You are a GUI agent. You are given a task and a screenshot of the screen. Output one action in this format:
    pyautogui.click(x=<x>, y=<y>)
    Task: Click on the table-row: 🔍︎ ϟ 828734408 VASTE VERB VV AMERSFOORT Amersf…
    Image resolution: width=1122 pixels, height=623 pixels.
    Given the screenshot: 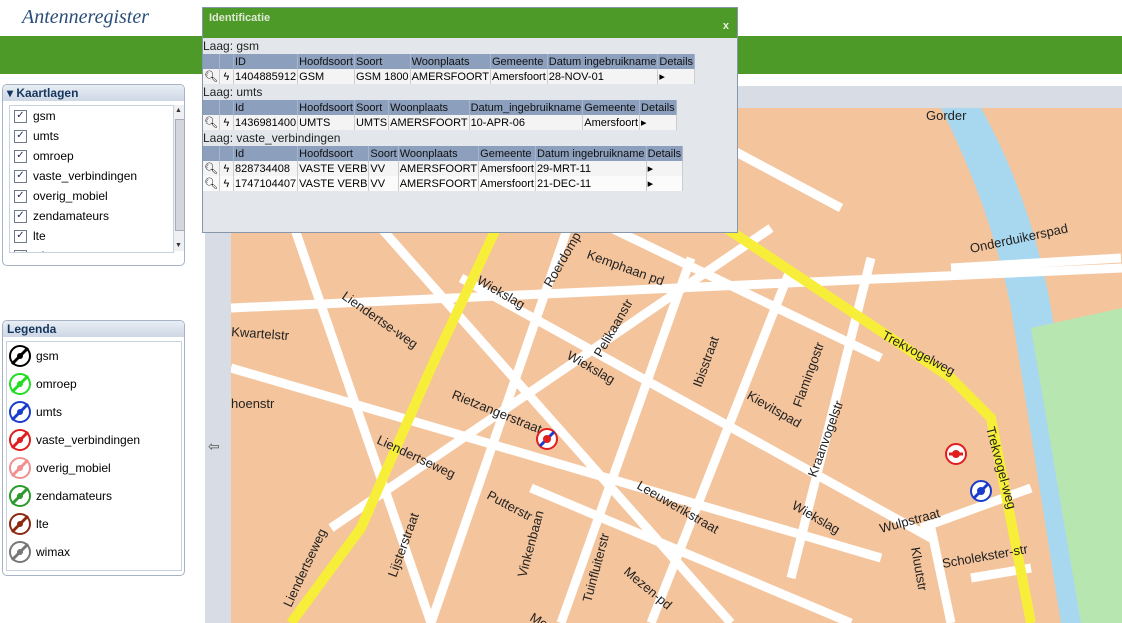 What is the action you would take?
    pyautogui.click(x=443, y=168)
    